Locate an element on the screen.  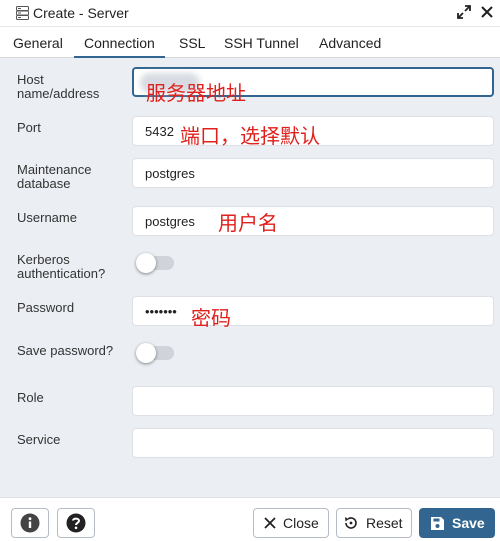
username-label: Username is located at coordinates (47, 217).